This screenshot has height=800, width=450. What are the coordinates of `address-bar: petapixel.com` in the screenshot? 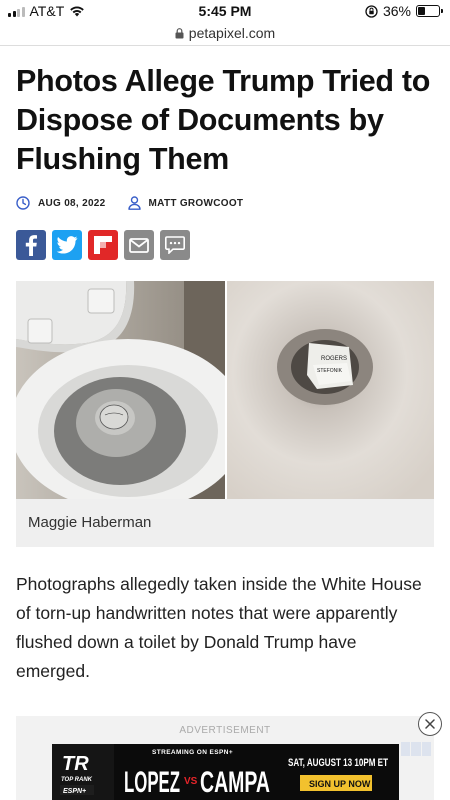 It's located at (225, 33).